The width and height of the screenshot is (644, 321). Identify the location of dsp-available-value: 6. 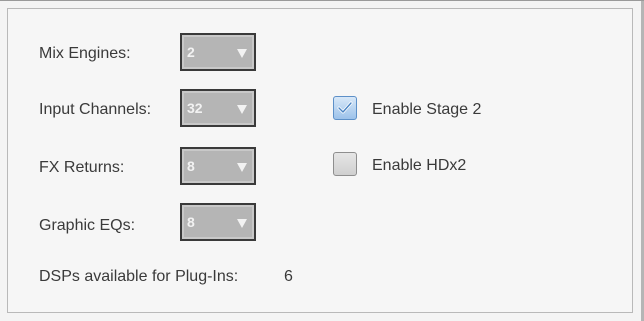
(288, 276).